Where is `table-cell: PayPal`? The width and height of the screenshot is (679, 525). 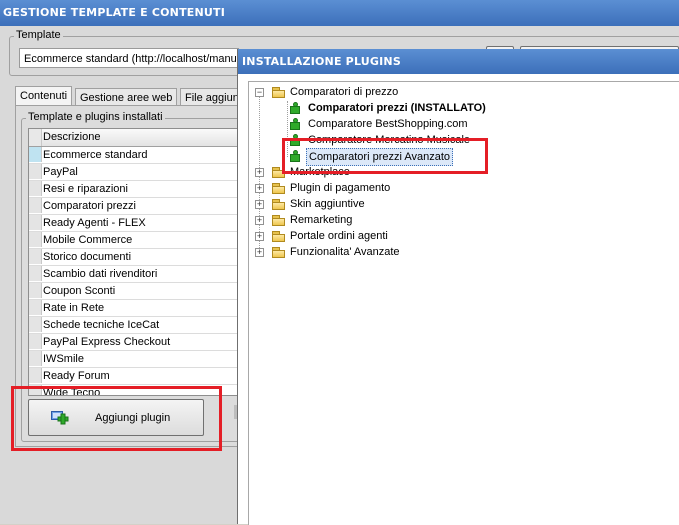 table-cell: PayPal is located at coordinates (60, 172).